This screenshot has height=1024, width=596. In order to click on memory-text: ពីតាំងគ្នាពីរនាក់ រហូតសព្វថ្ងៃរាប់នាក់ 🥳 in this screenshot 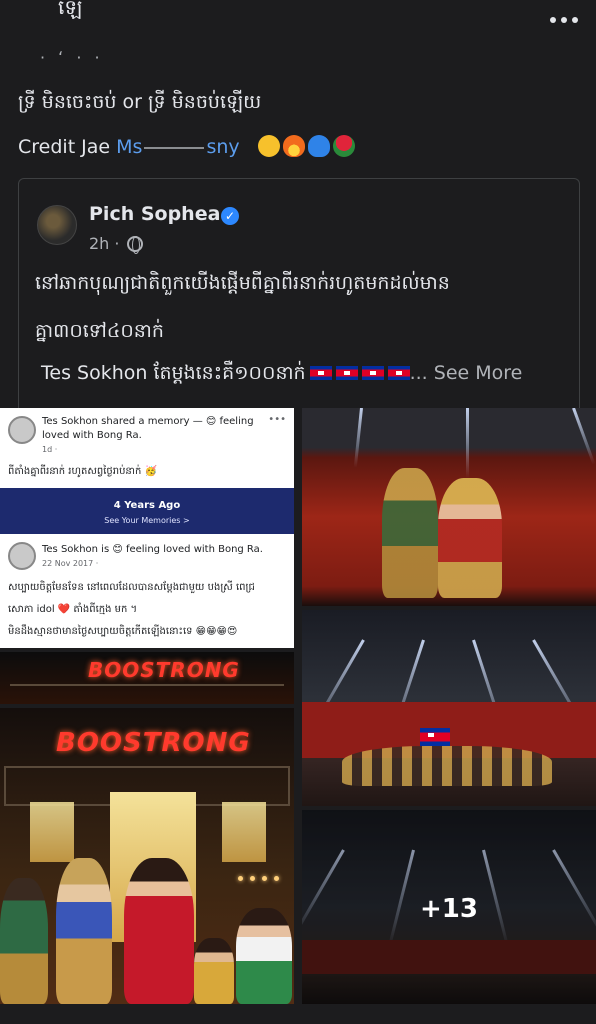, I will do `click(82, 471)`.